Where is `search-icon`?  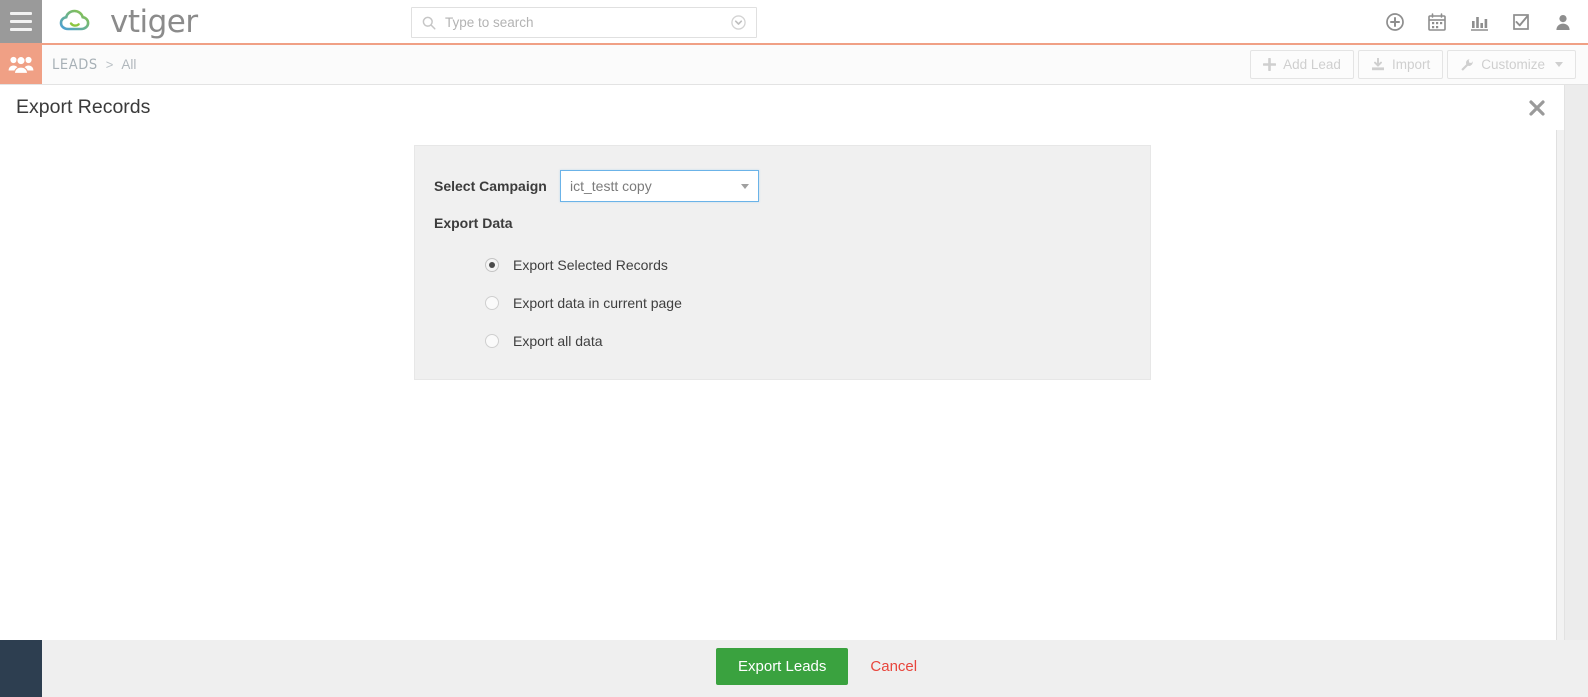
search-icon is located at coordinates (429, 23).